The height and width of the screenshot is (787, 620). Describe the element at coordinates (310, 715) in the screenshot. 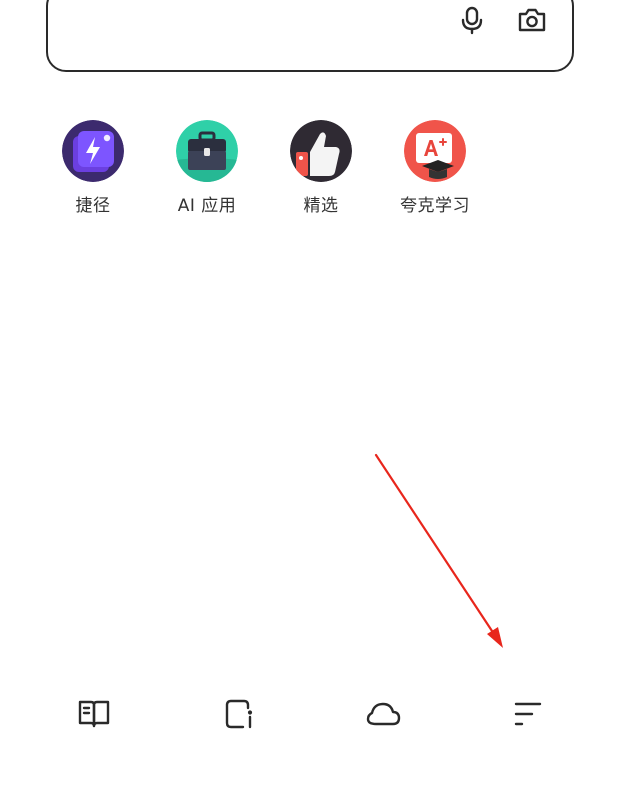

I see `bottom-nav` at that location.